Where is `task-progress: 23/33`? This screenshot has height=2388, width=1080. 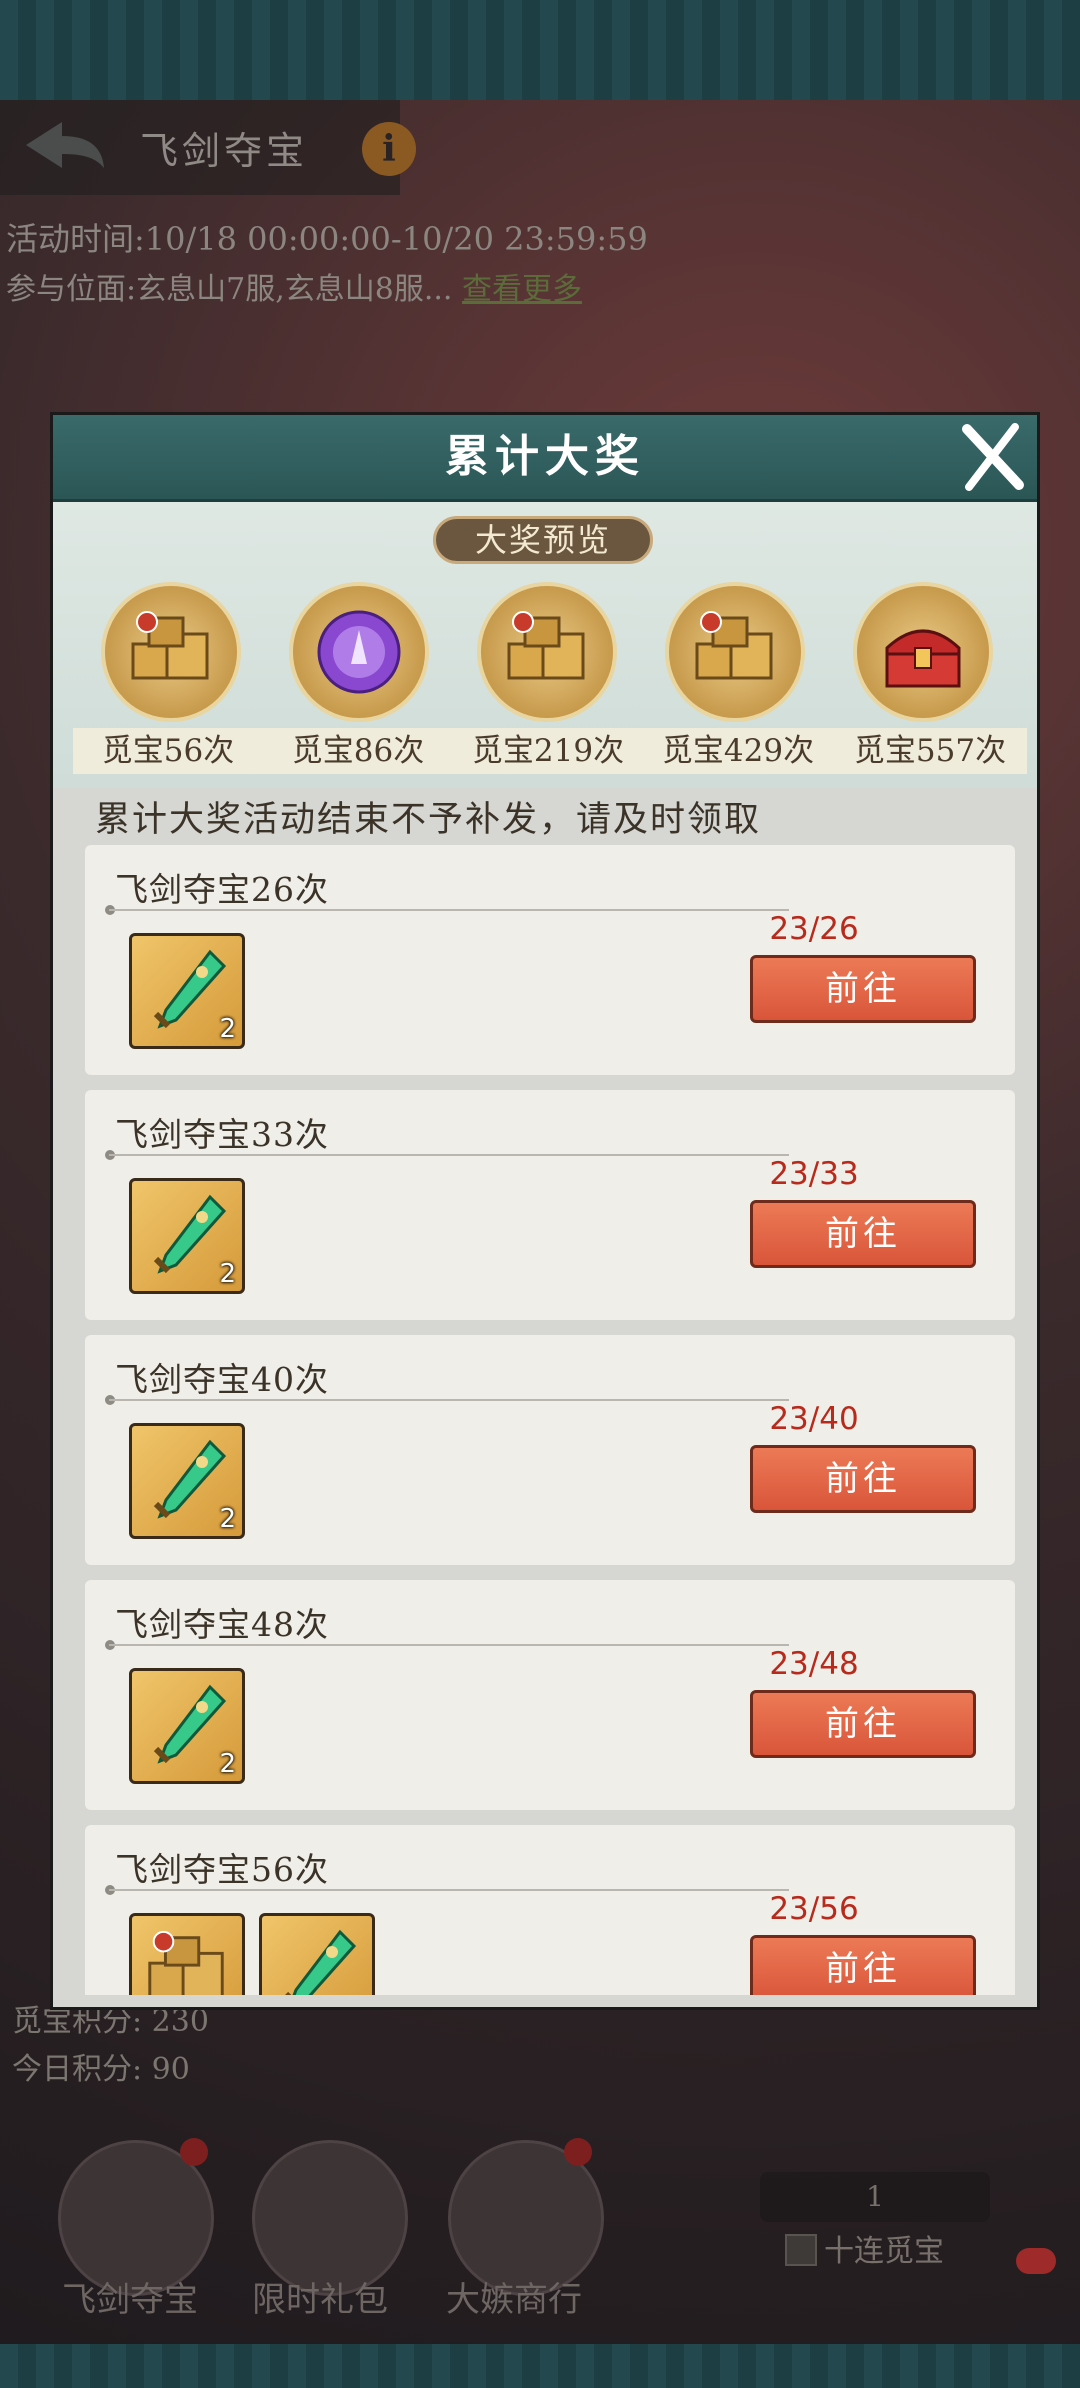 task-progress: 23/33 is located at coordinates (814, 1174).